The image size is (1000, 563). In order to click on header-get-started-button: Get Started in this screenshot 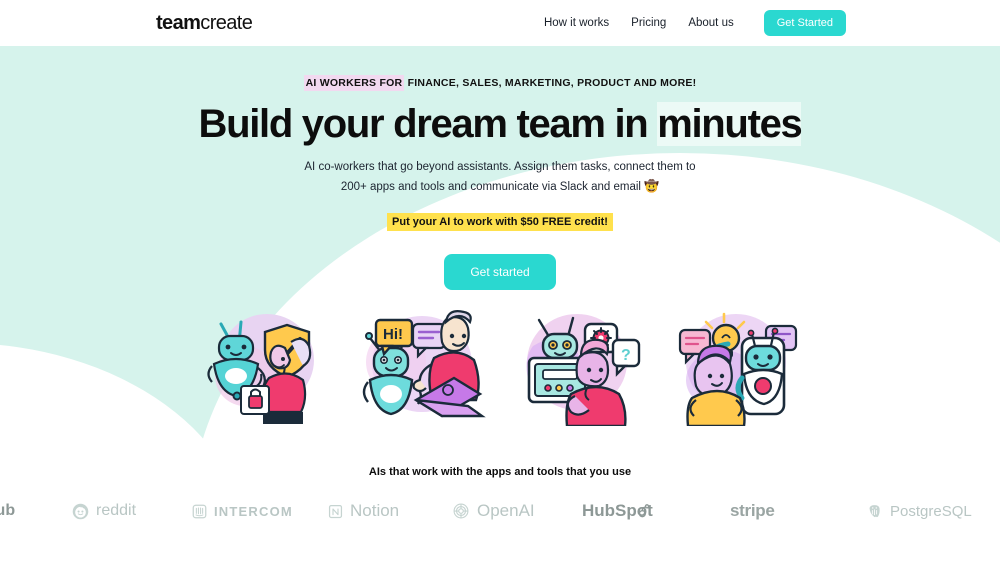, I will do `click(804, 23)`.